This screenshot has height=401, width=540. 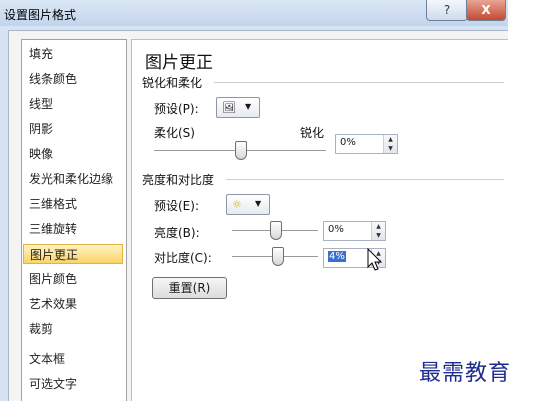 What do you see at coordinates (174, 133) in the screenshot?
I see `soften-label: 柔化(S)` at bounding box center [174, 133].